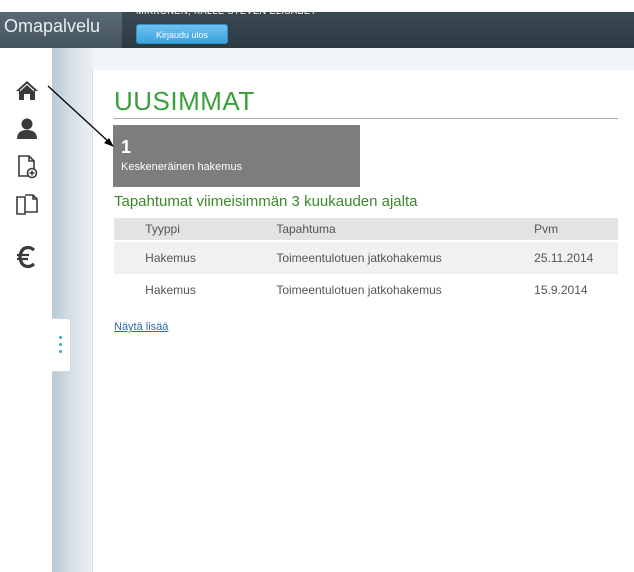  I want to click on user-name: MIKKONEN, KALLE STEVEN ELISABET, so click(226, 11).